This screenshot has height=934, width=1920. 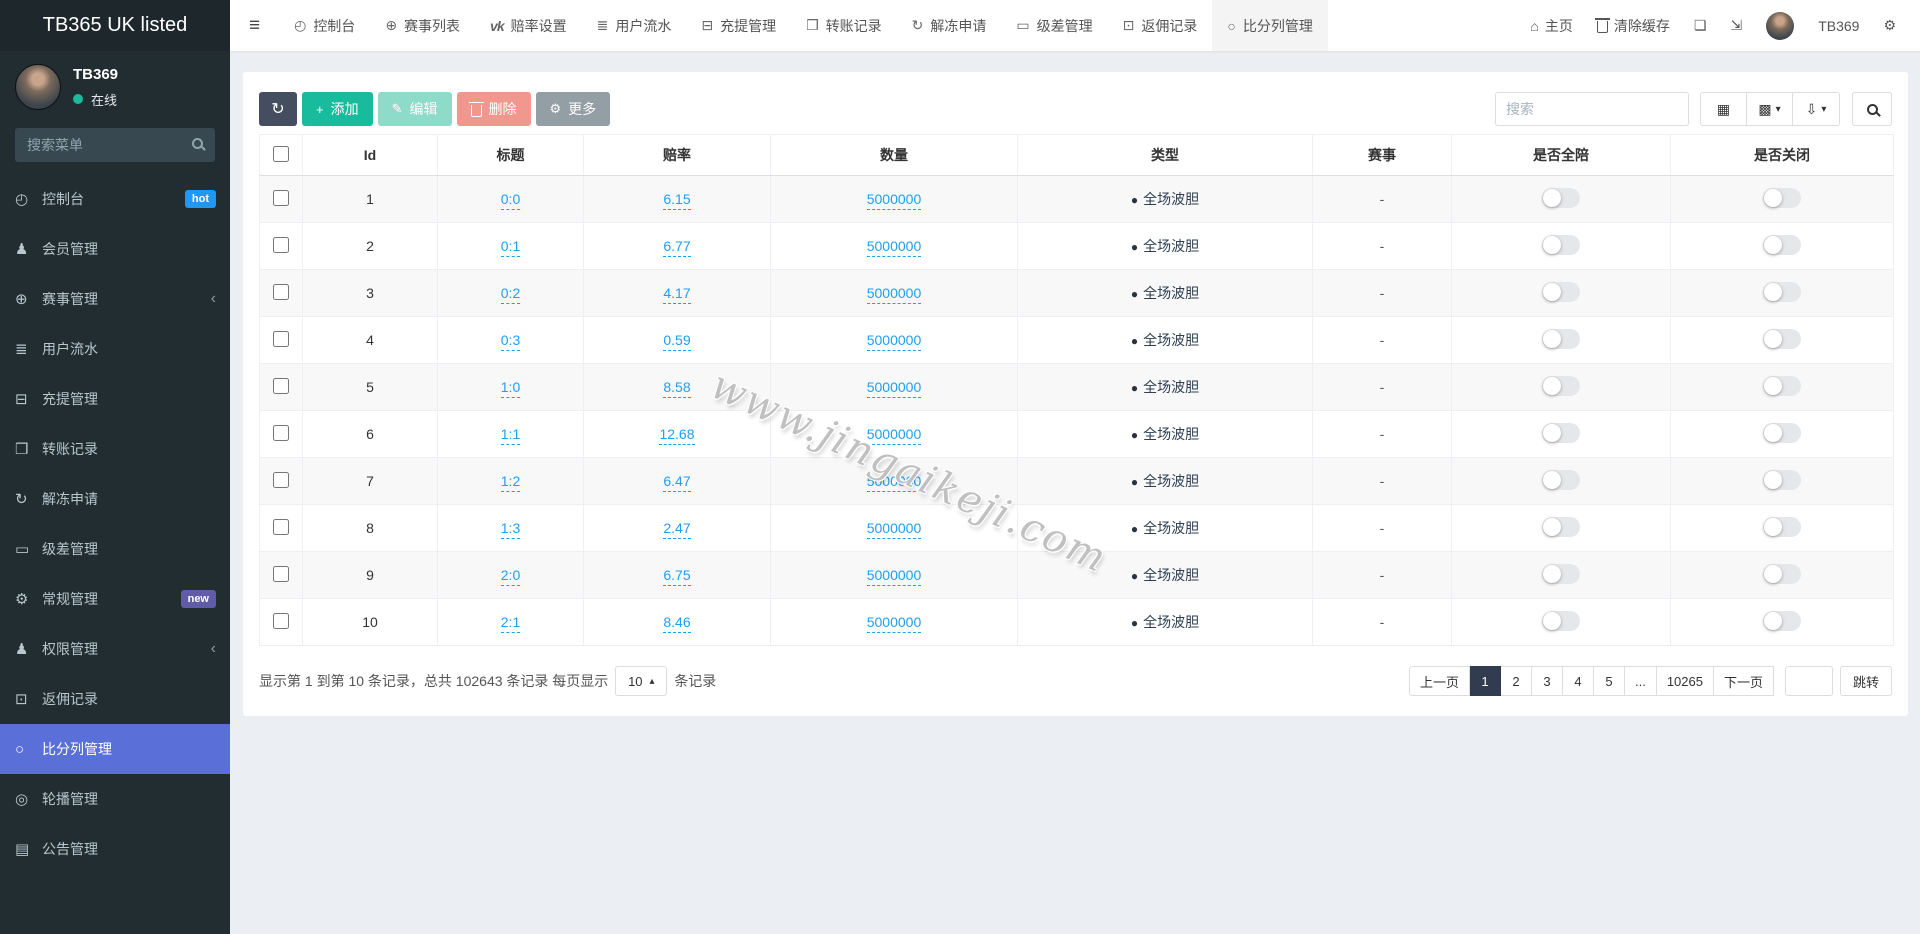 What do you see at coordinates (1485, 681) in the screenshot?
I see `page-button-1: 1` at bounding box center [1485, 681].